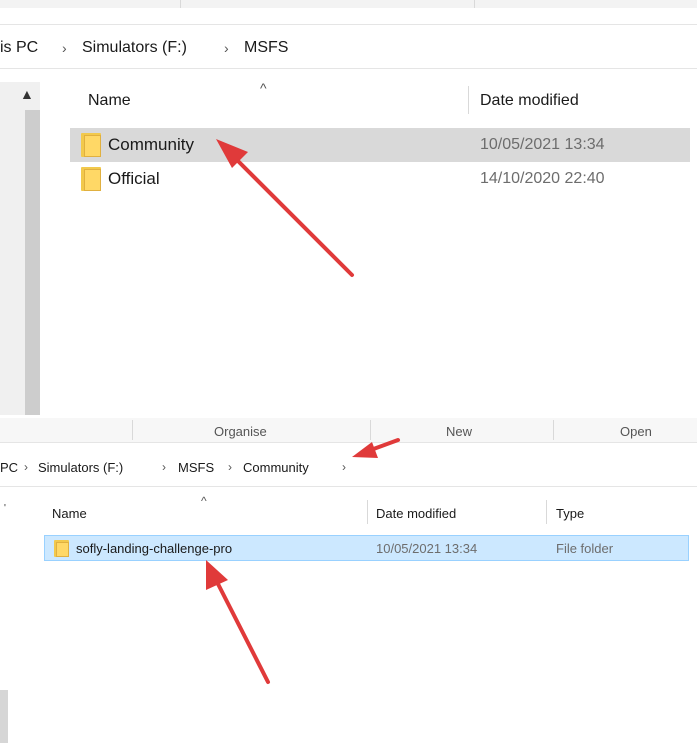 This screenshot has height=743, width=697. Describe the element at coordinates (238, 622) in the screenshot. I see `arrow-to-sofly-folder-icon` at that location.